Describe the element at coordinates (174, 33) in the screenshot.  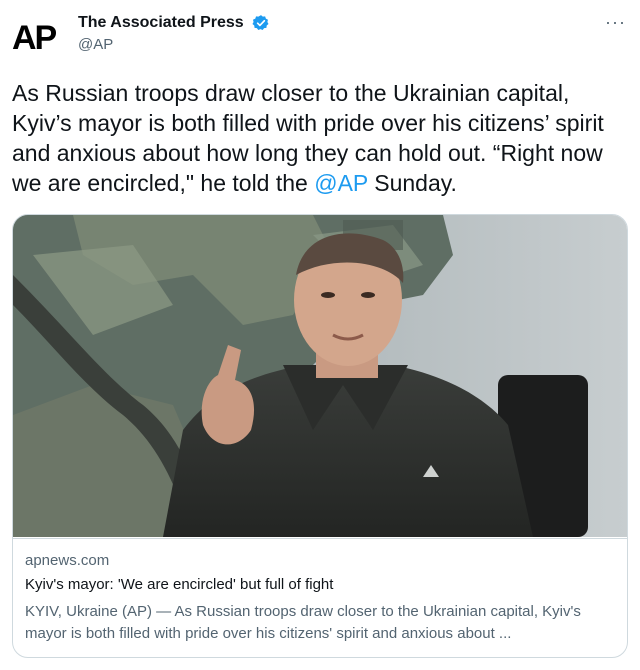
I see `author-info: The Associated Press @AP` at that location.